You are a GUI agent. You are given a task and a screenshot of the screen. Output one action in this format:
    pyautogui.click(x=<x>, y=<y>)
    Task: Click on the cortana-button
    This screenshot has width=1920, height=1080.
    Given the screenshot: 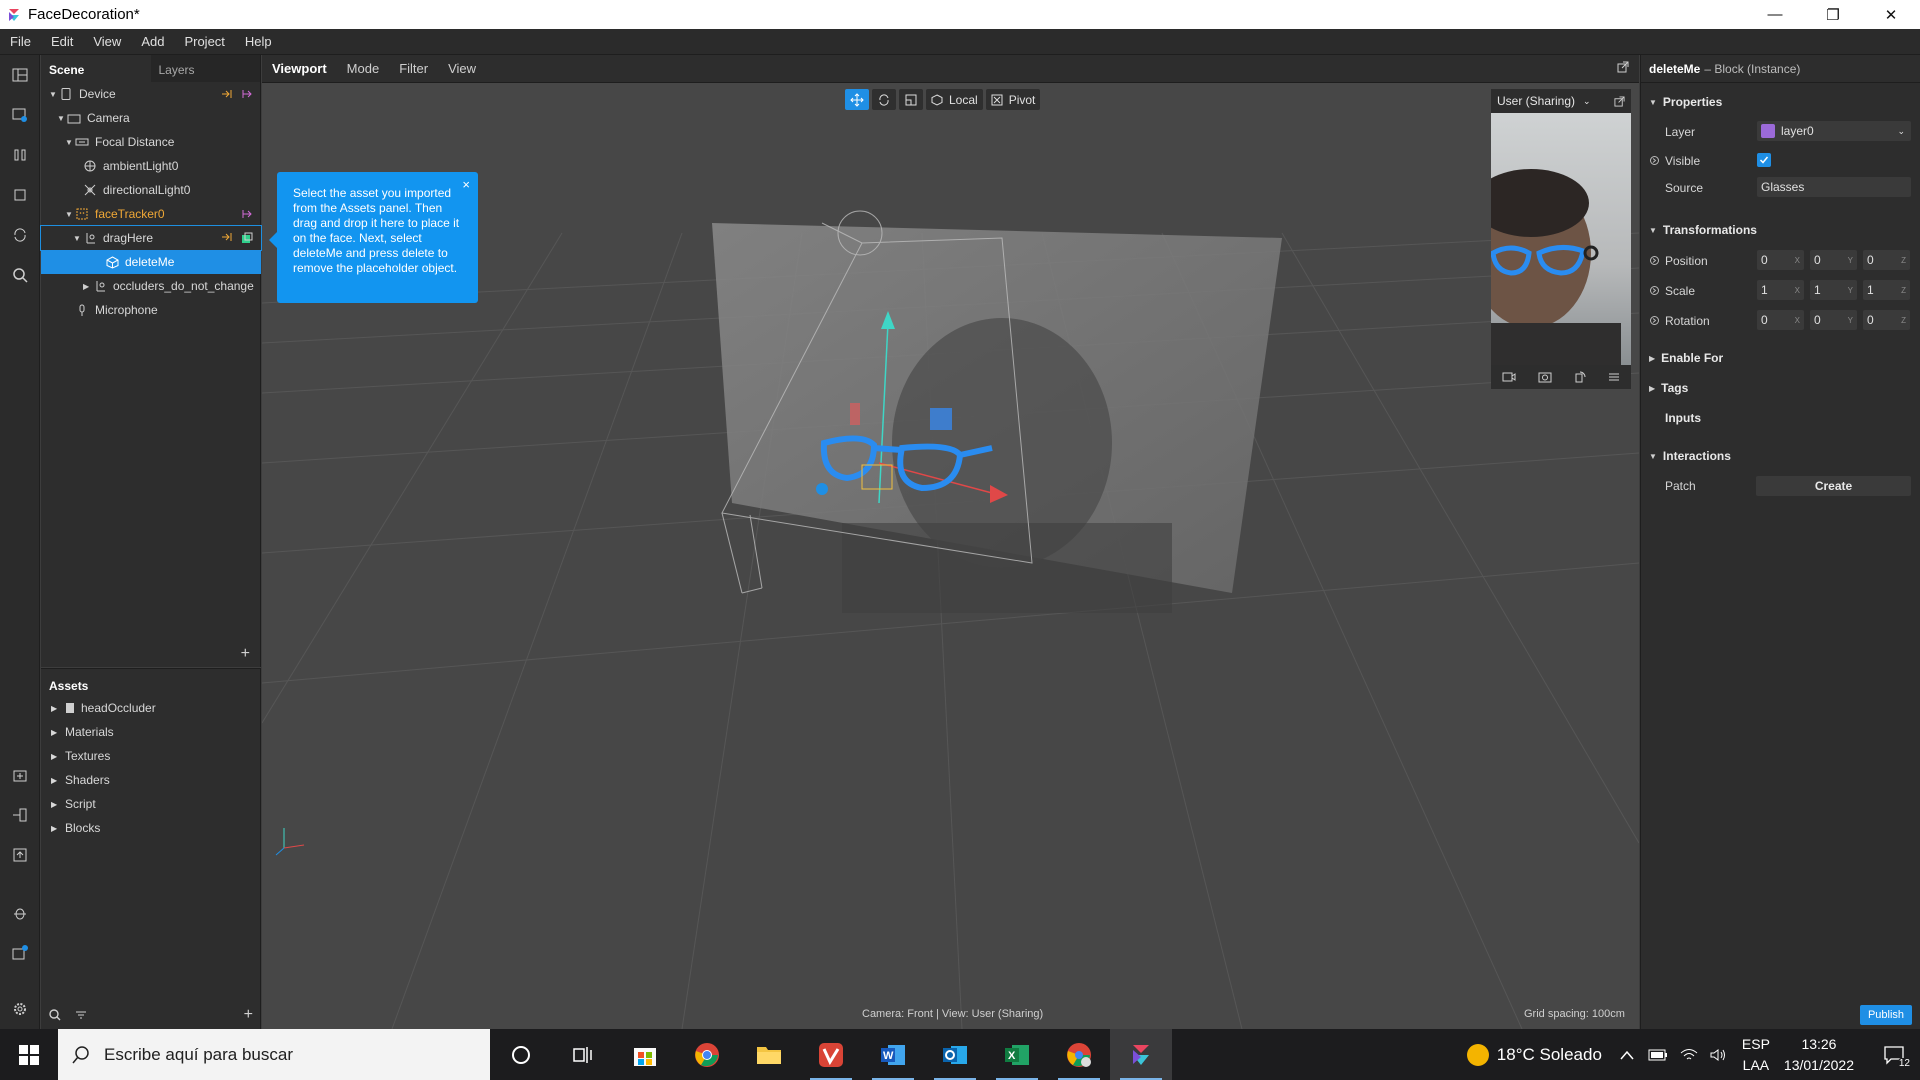 What is the action you would take?
    pyautogui.click(x=521, y=1054)
    